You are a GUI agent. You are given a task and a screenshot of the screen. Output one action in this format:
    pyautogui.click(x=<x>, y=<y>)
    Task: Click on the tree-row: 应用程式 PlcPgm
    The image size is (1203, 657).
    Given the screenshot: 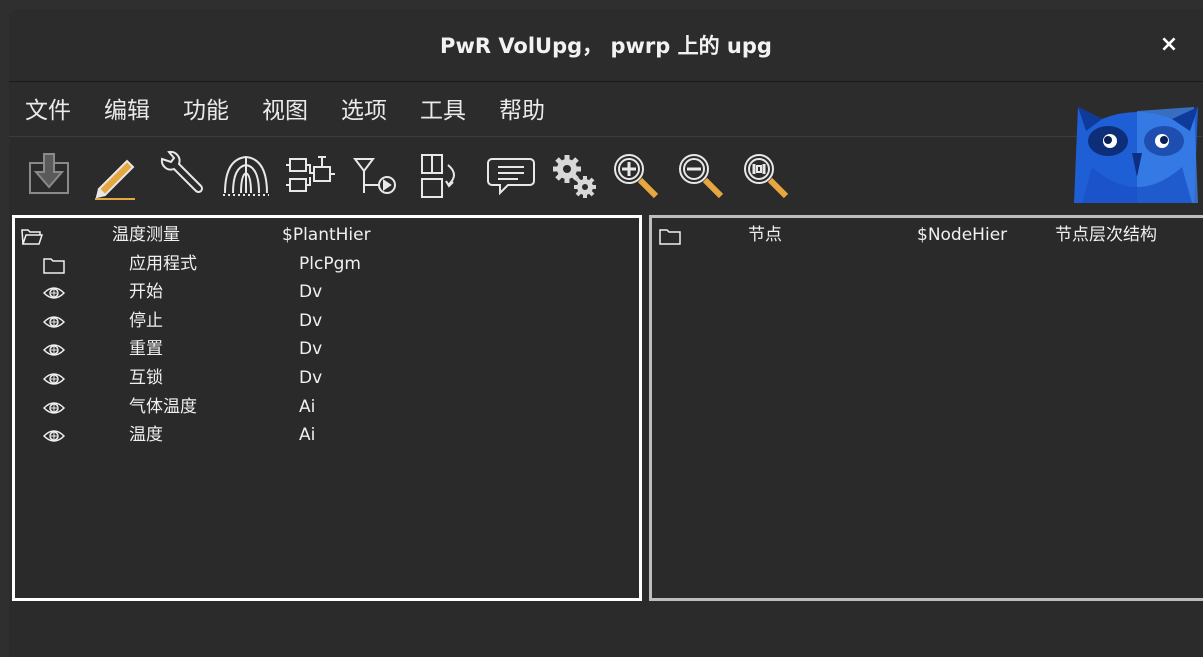 What is the action you would take?
    pyautogui.click(x=327, y=264)
    